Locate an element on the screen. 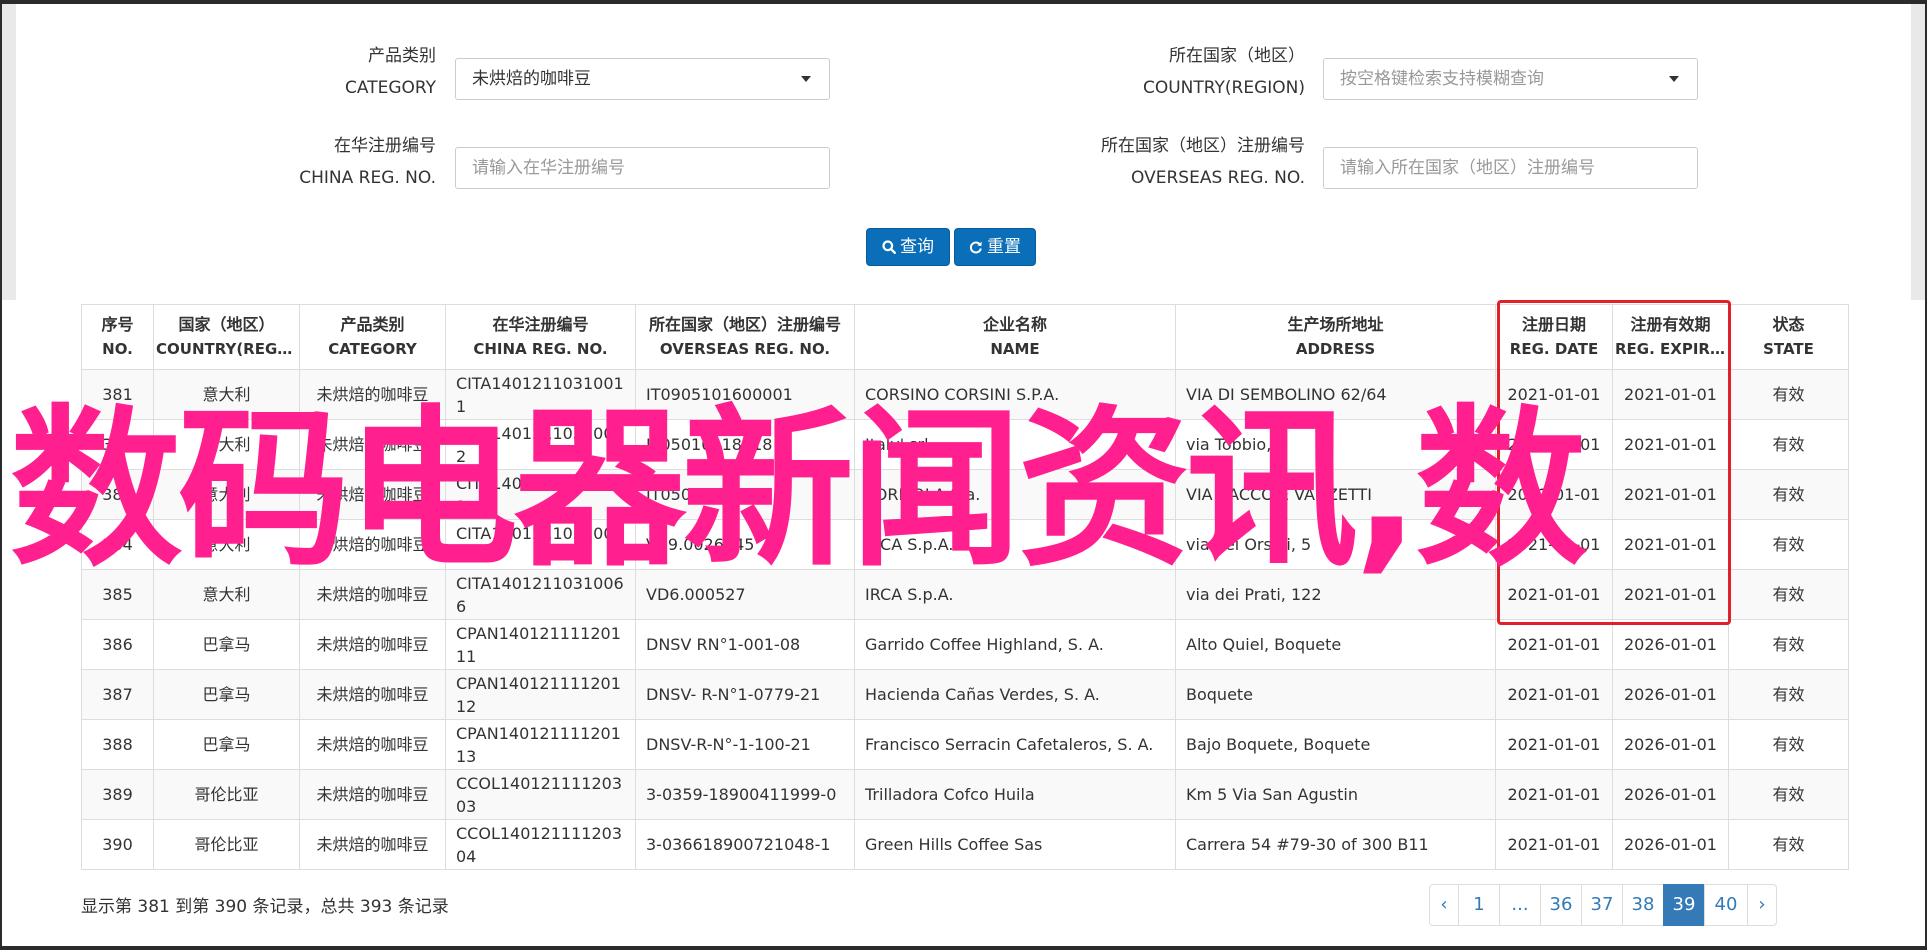  reset-button: 重置 is located at coordinates (995, 247).